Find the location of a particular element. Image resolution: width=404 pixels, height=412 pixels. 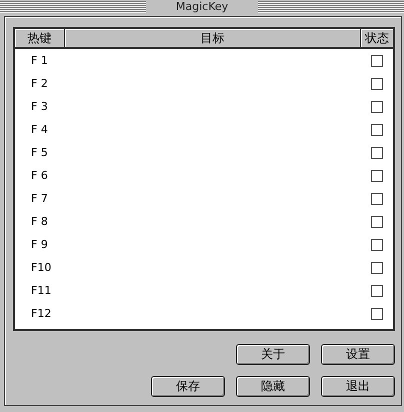

dialog-button: 退出 is located at coordinates (358, 386).